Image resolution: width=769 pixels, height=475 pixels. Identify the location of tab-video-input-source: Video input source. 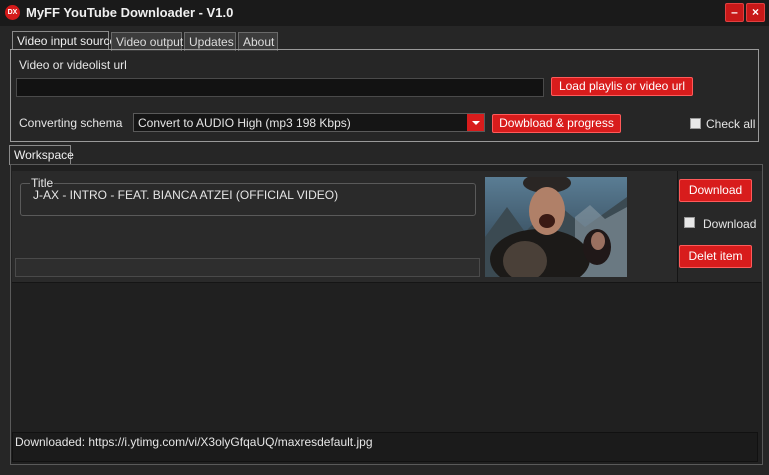
(64, 40).